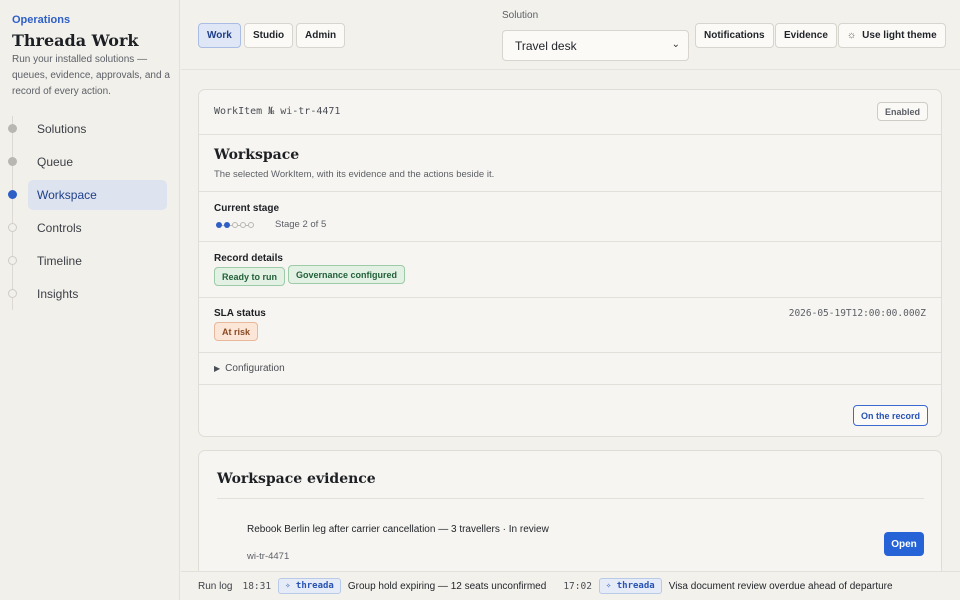  Describe the element at coordinates (55, 162) in the screenshot. I see `sidebar-item-label: Queue` at that location.